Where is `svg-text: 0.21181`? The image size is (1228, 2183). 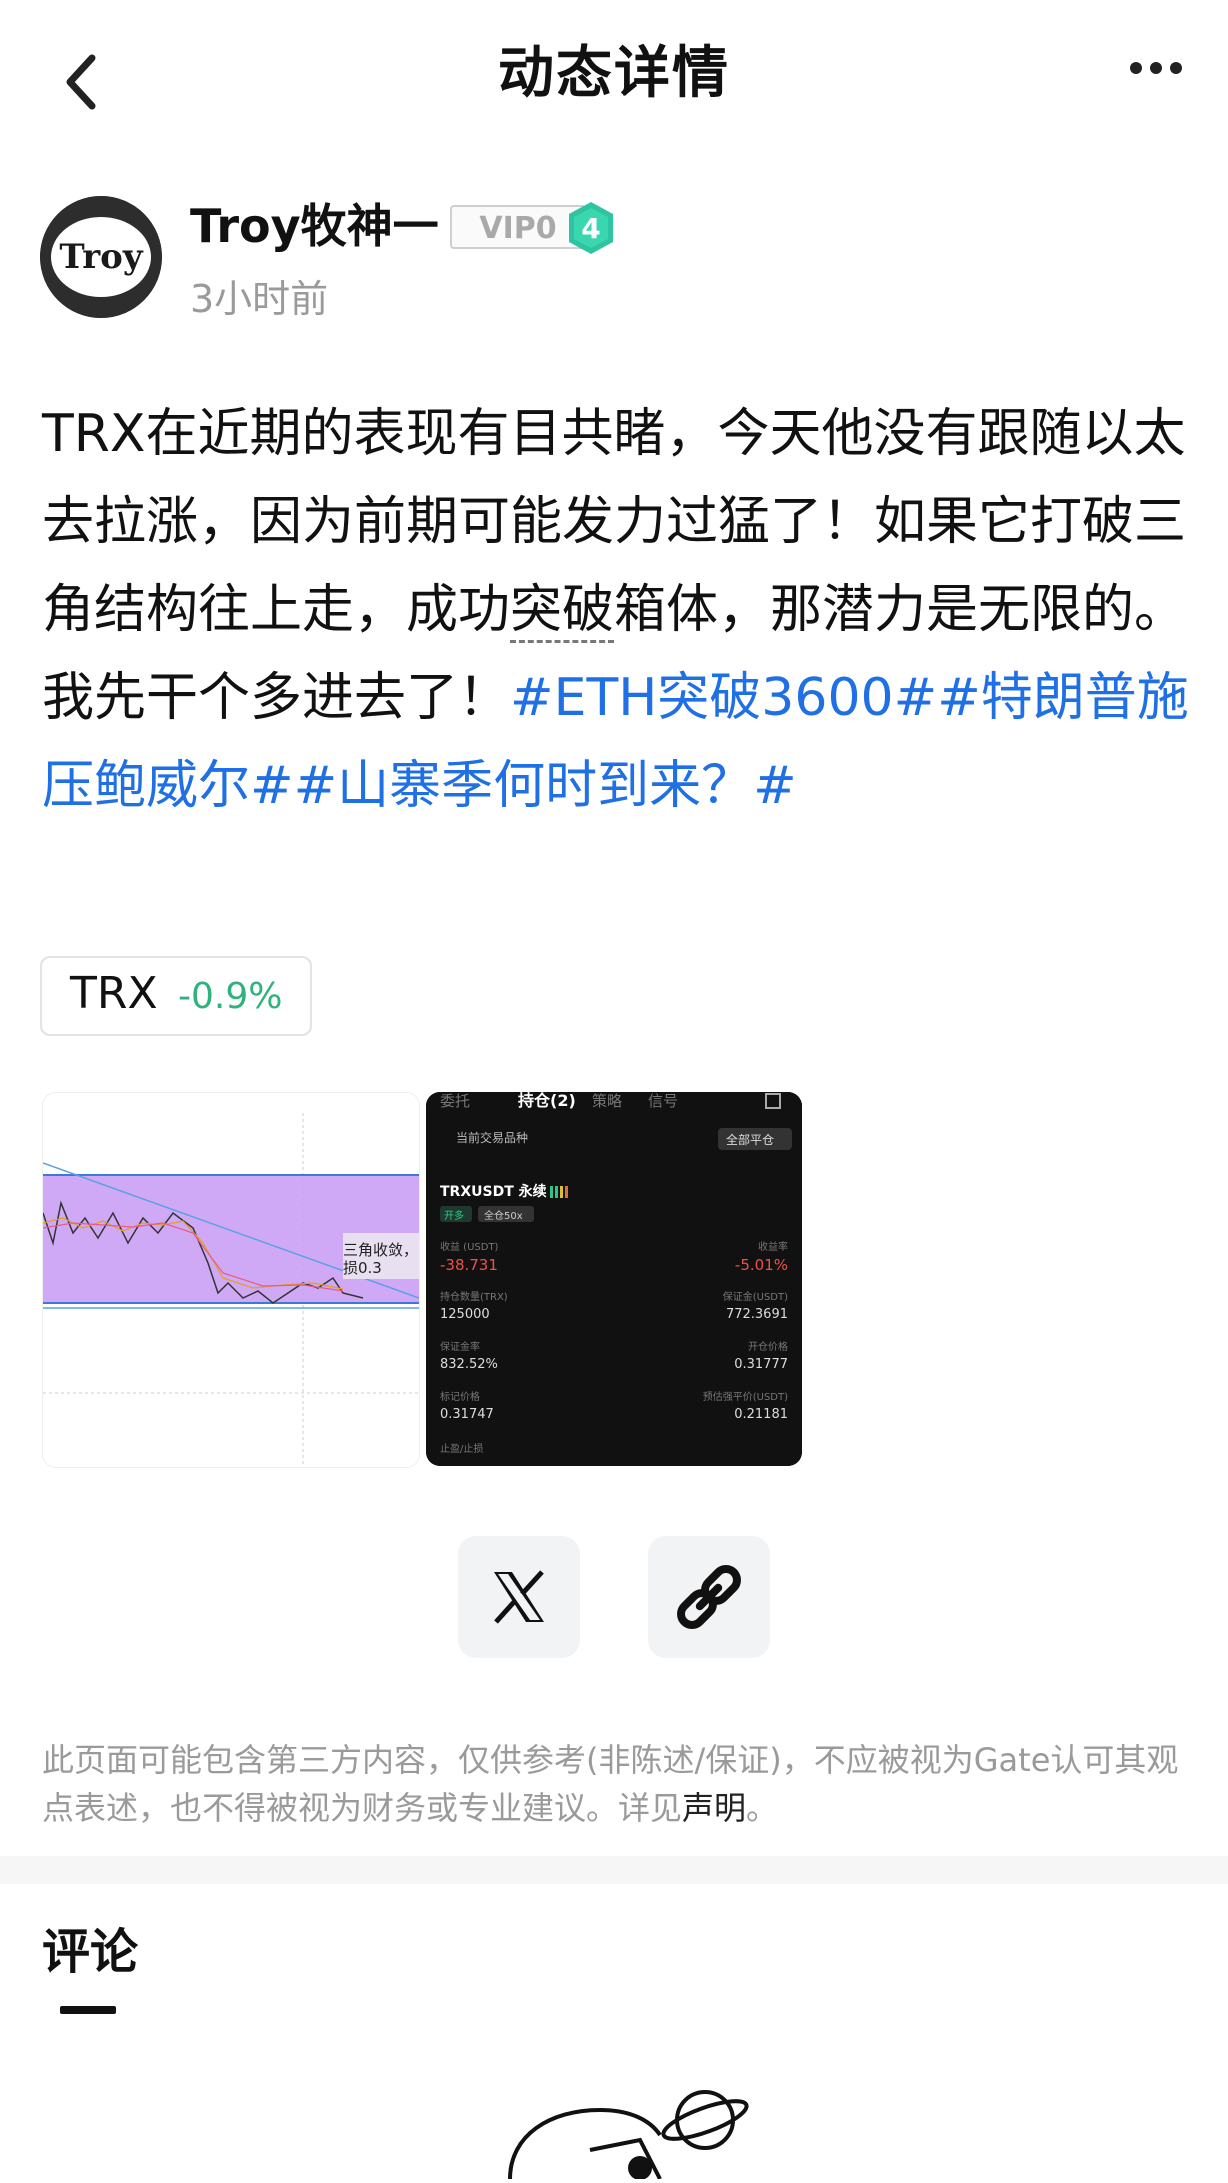 svg-text: 0.21181 is located at coordinates (761, 1414).